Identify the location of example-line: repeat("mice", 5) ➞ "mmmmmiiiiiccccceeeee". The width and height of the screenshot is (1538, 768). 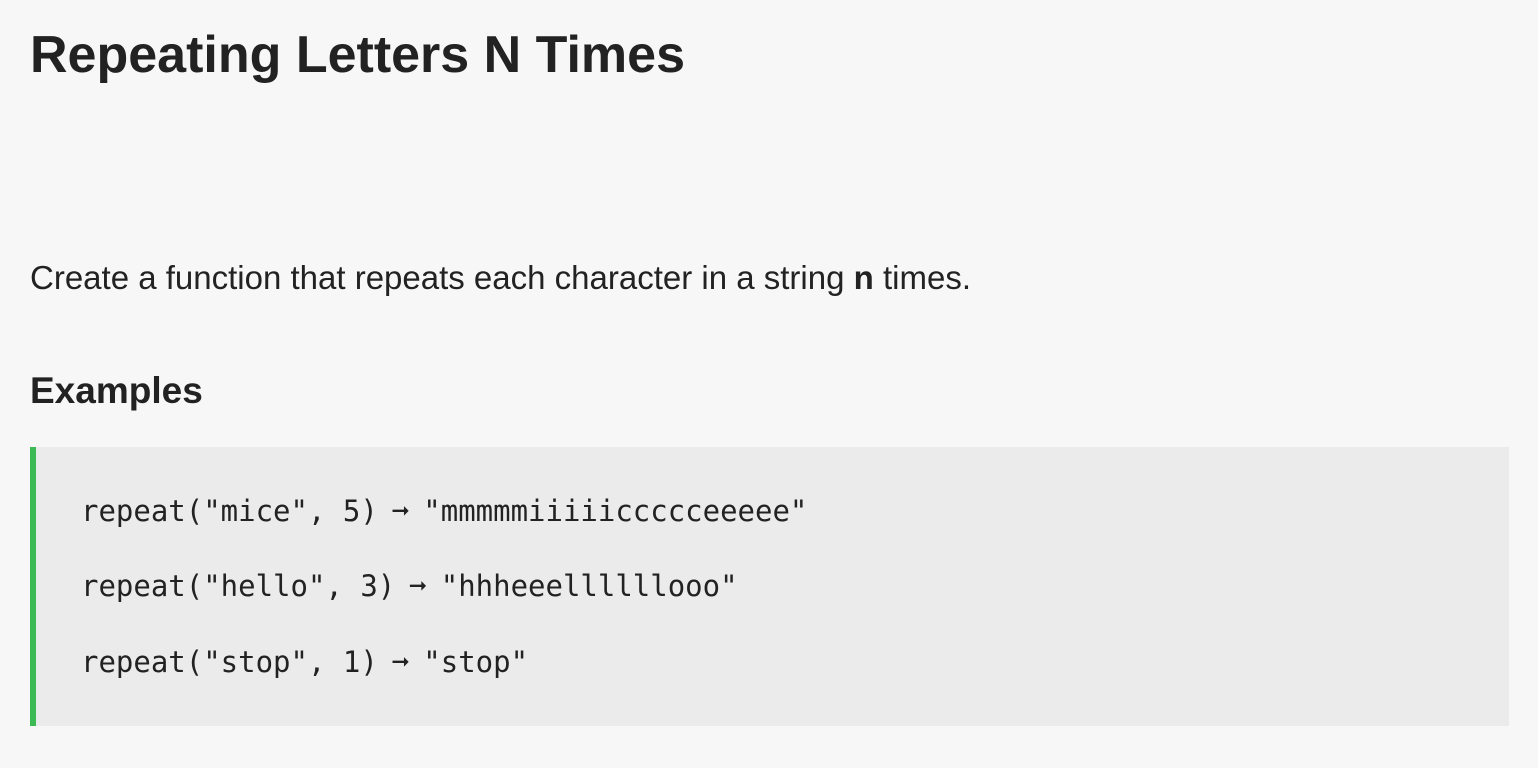
(444, 511).